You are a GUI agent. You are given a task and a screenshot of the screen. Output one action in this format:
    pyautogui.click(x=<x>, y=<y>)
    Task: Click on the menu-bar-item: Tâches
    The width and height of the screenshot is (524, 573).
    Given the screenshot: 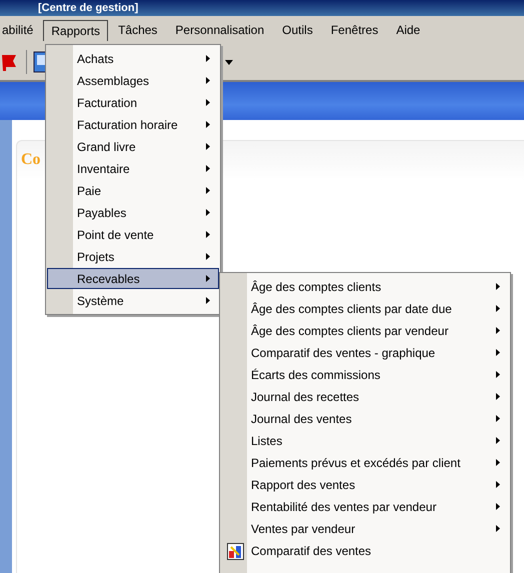 What is the action you would take?
    pyautogui.click(x=138, y=30)
    